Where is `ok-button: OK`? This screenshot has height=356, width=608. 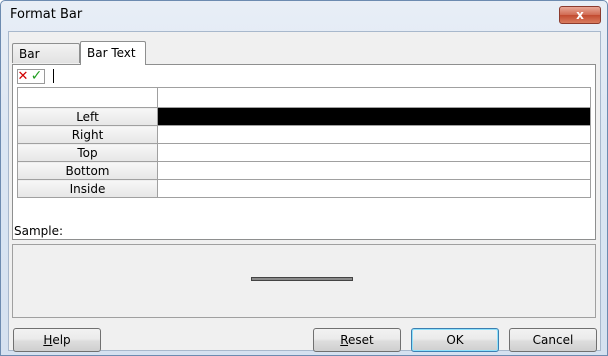
ok-button: OK is located at coordinates (455, 340).